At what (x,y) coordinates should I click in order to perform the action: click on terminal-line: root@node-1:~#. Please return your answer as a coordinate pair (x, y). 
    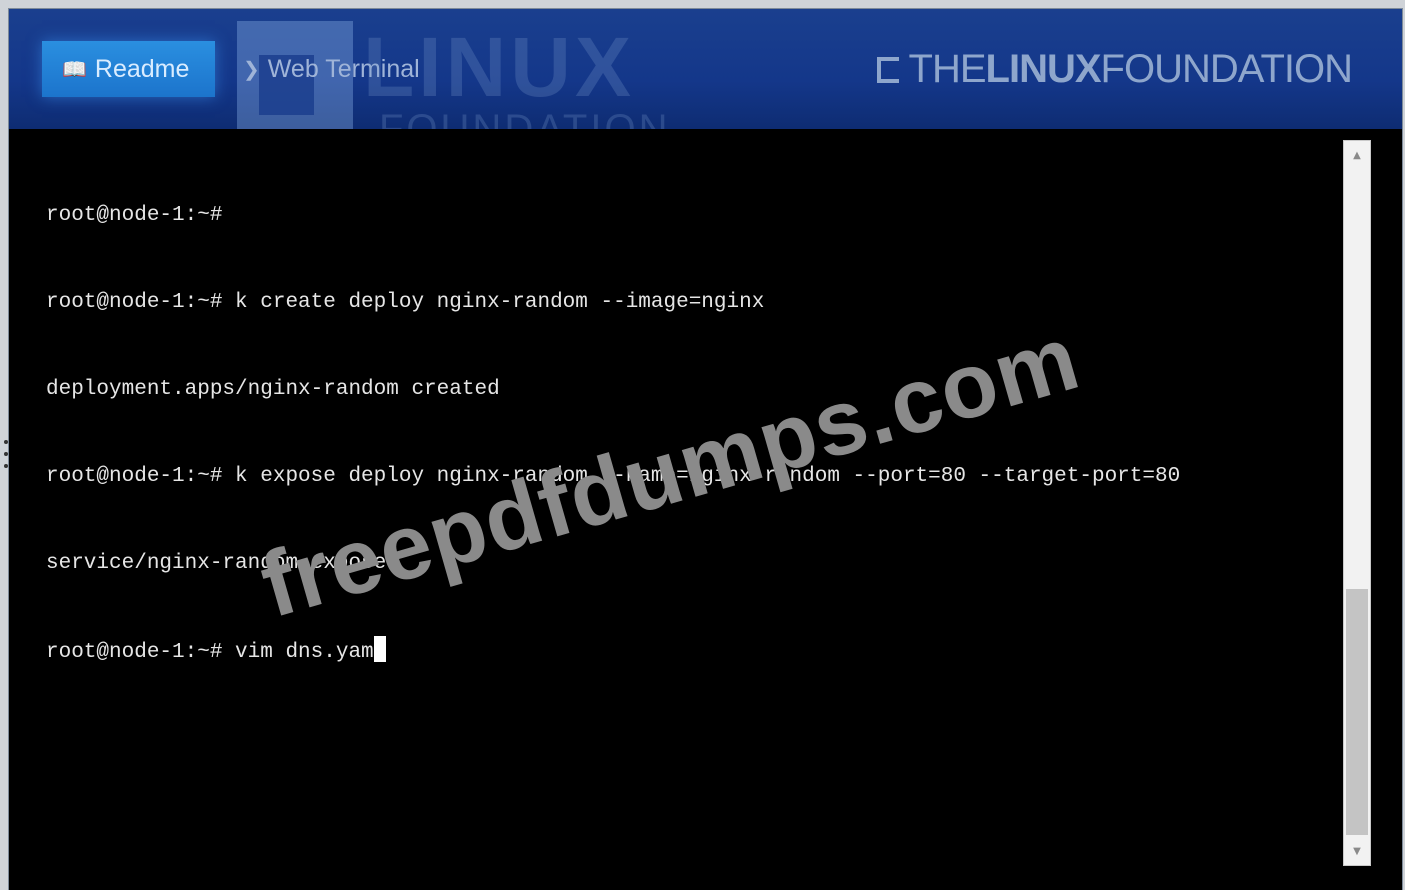
    Looking at the image, I should click on (134, 215).